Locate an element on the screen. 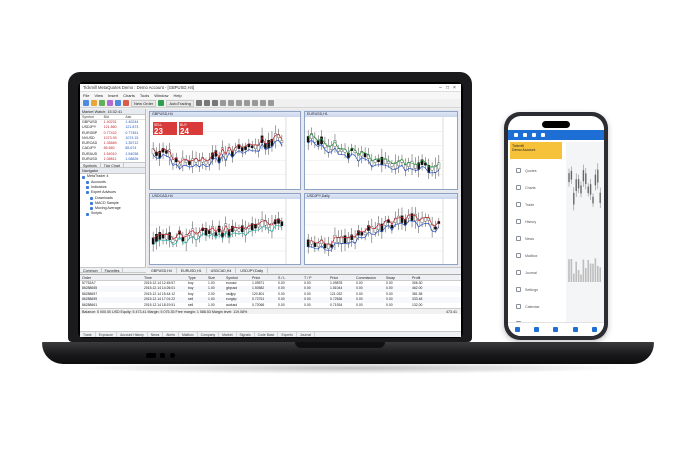  nav-item: Scripts is located at coordinates (112, 213).